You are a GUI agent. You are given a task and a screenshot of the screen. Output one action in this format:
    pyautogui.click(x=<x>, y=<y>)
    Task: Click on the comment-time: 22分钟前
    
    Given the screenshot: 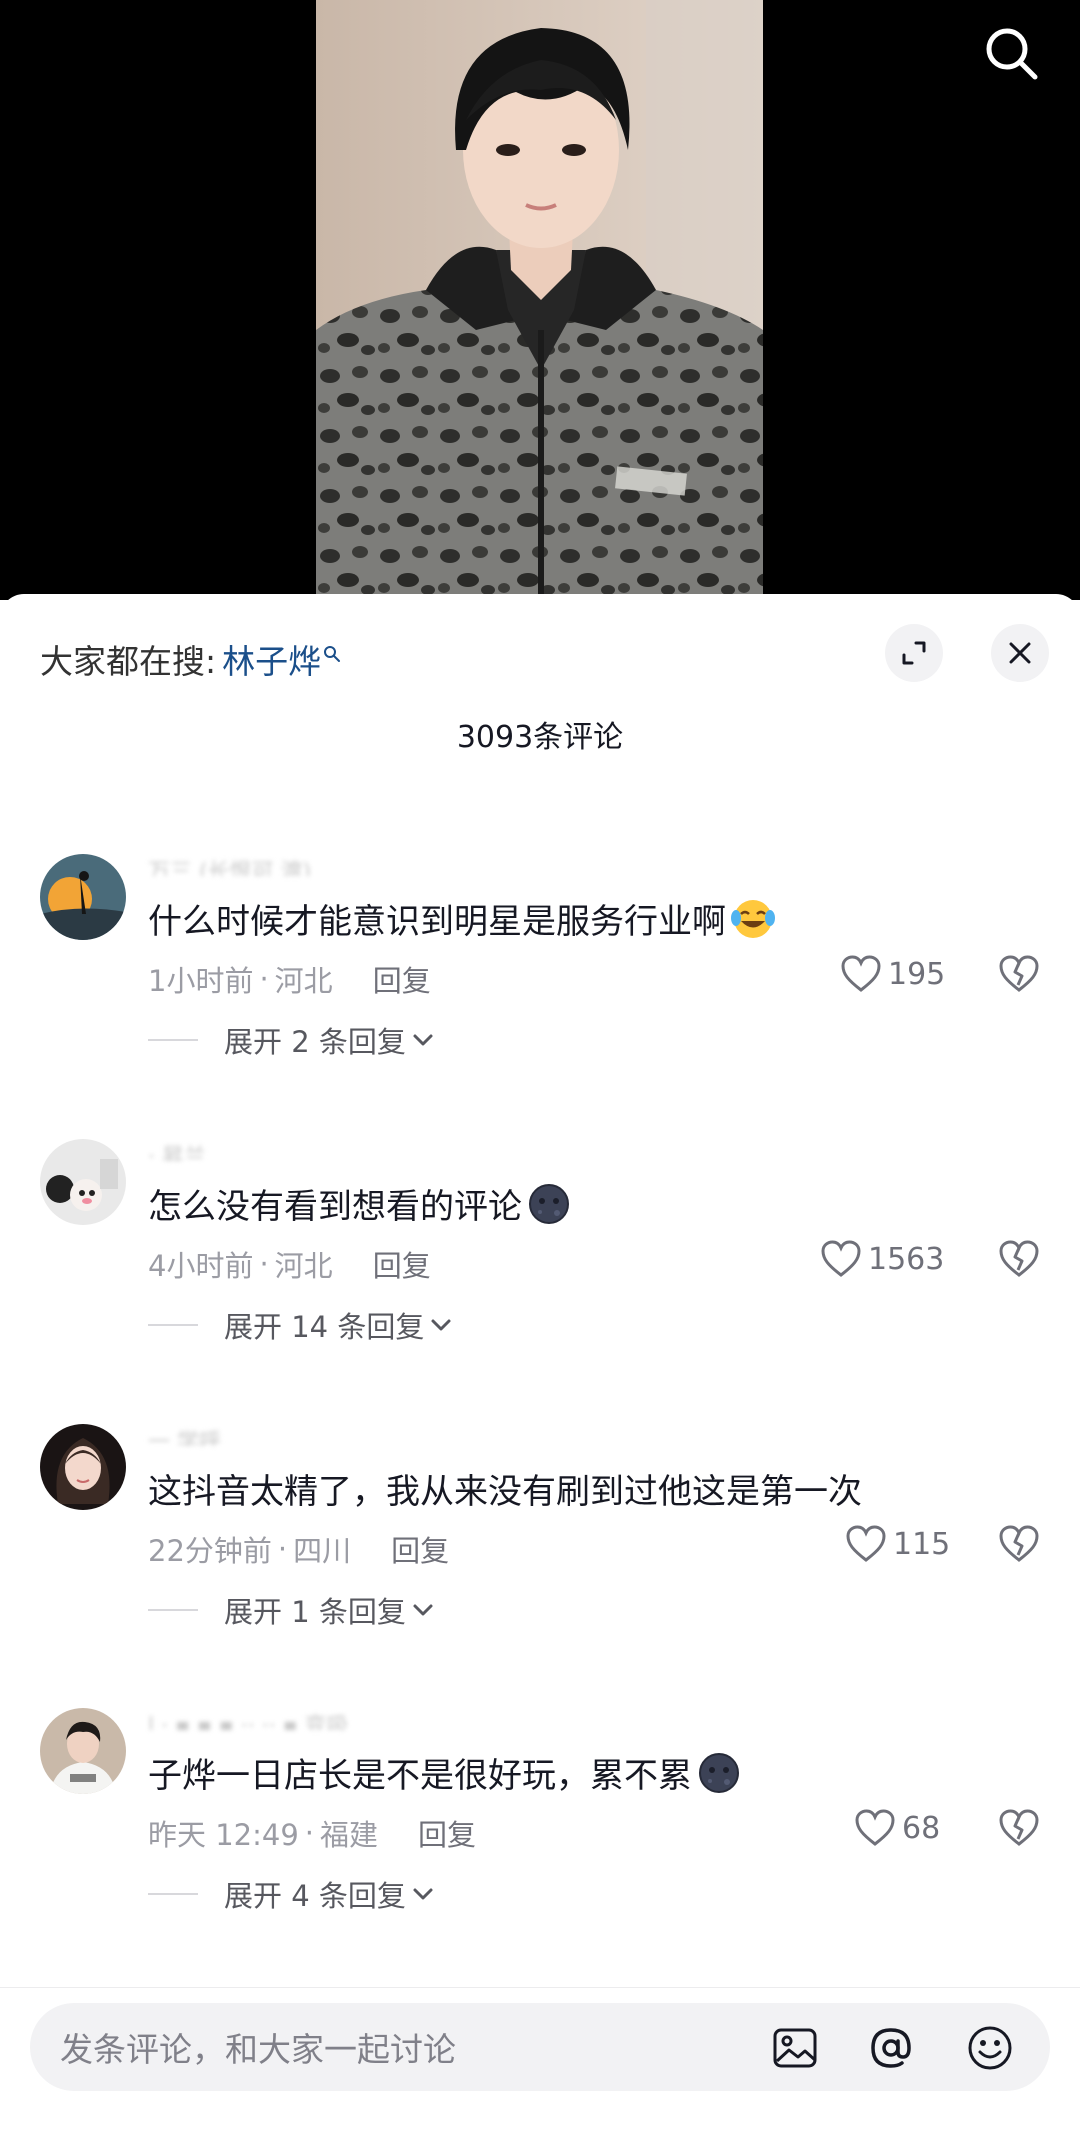 What is the action you would take?
    pyautogui.click(x=210, y=1551)
    